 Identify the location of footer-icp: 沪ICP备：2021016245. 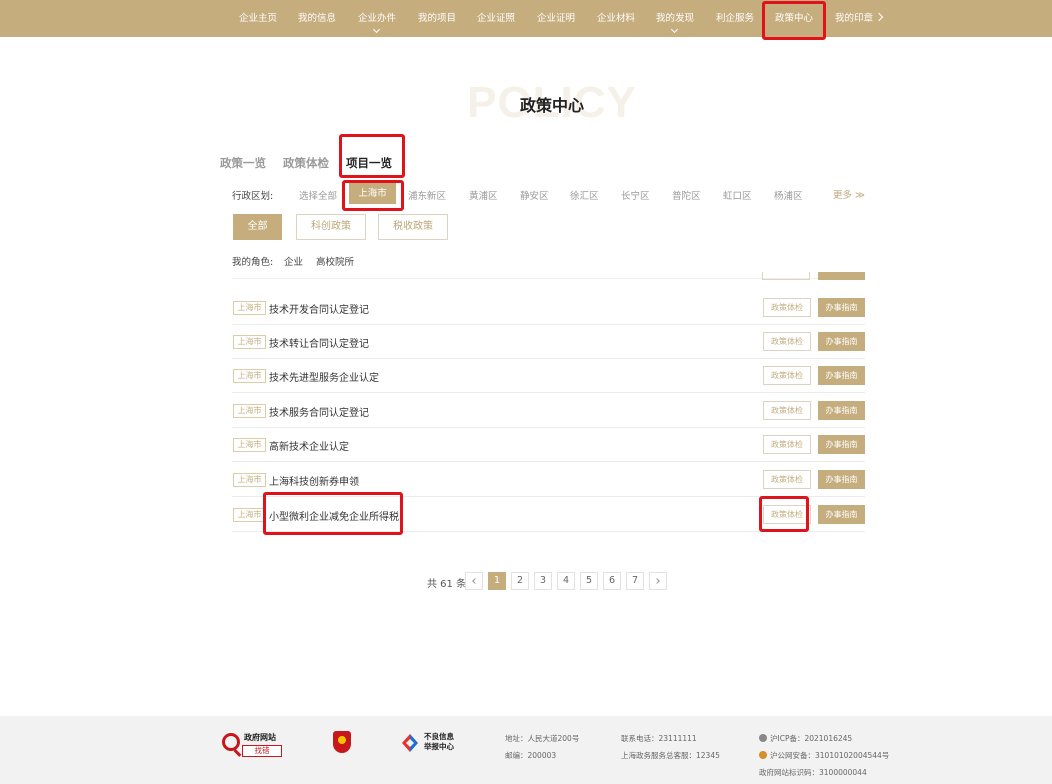
(811, 738).